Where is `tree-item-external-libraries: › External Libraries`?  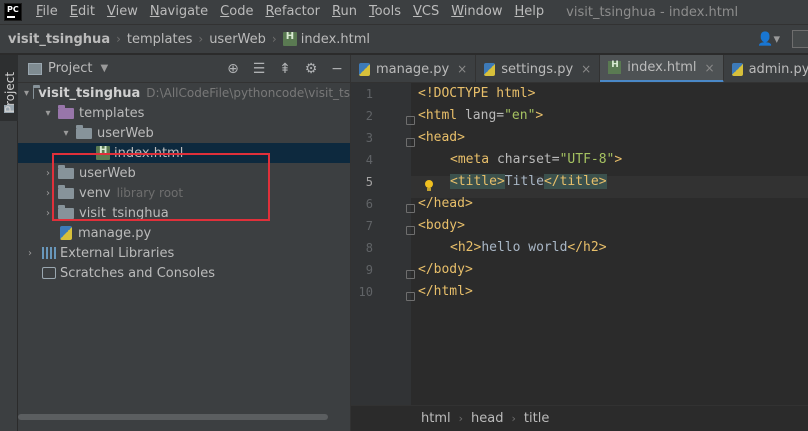 tree-item-external-libraries: › External Libraries is located at coordinates (184, 253).